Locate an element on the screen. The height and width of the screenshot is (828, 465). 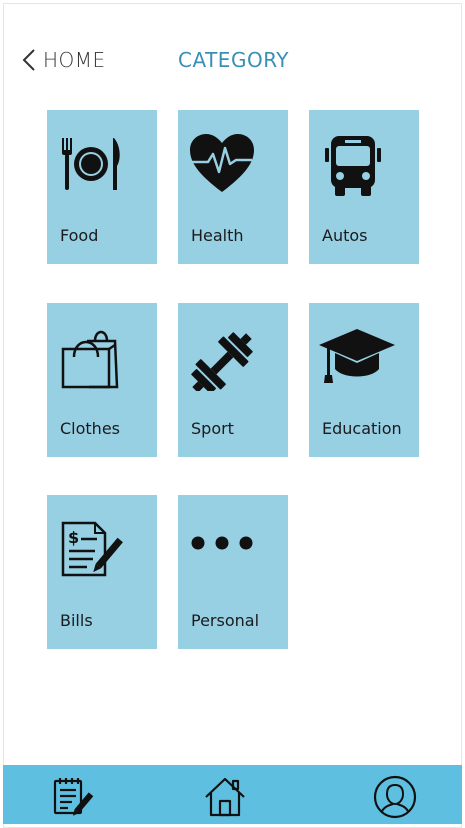
category-tile-autos: Autos is located at coordinates (364, 187).